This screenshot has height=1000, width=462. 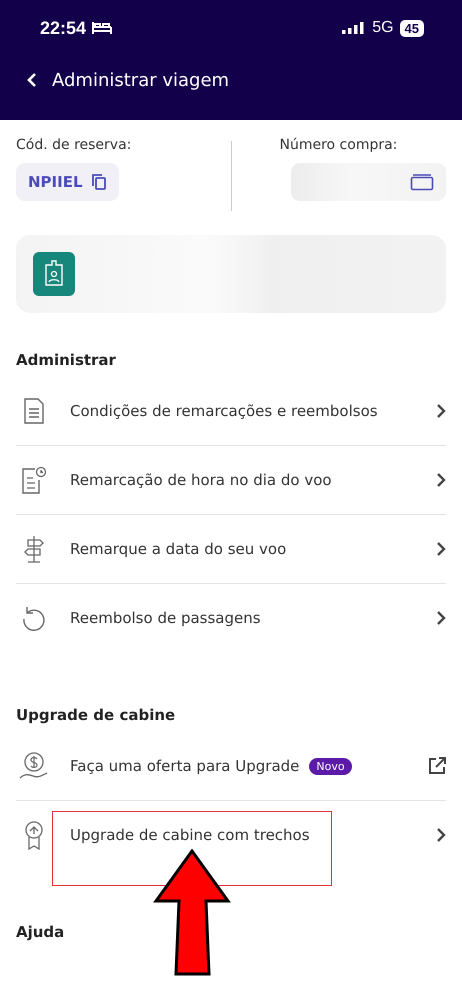 I want to click on network-label: 5G, so click(x=383, y=28).